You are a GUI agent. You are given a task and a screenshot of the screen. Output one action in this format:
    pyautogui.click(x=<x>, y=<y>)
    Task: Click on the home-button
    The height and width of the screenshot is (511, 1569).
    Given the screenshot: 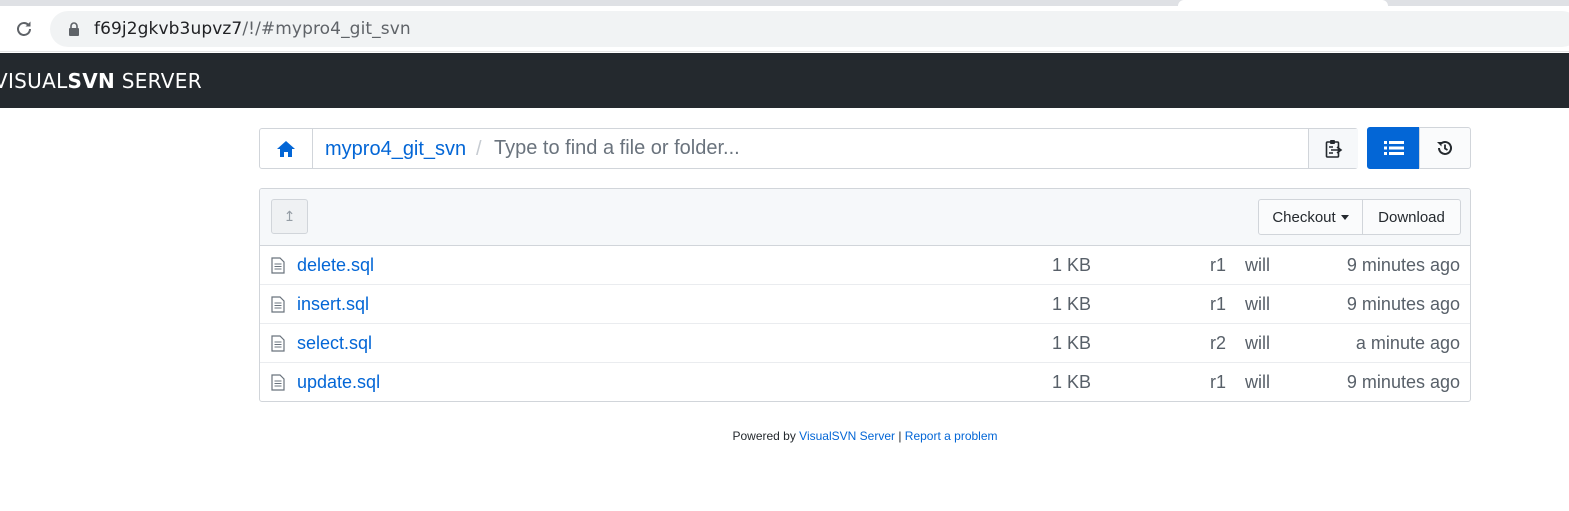 What is the action you would take?
    pyautogui.click(x=286, y=148)
    